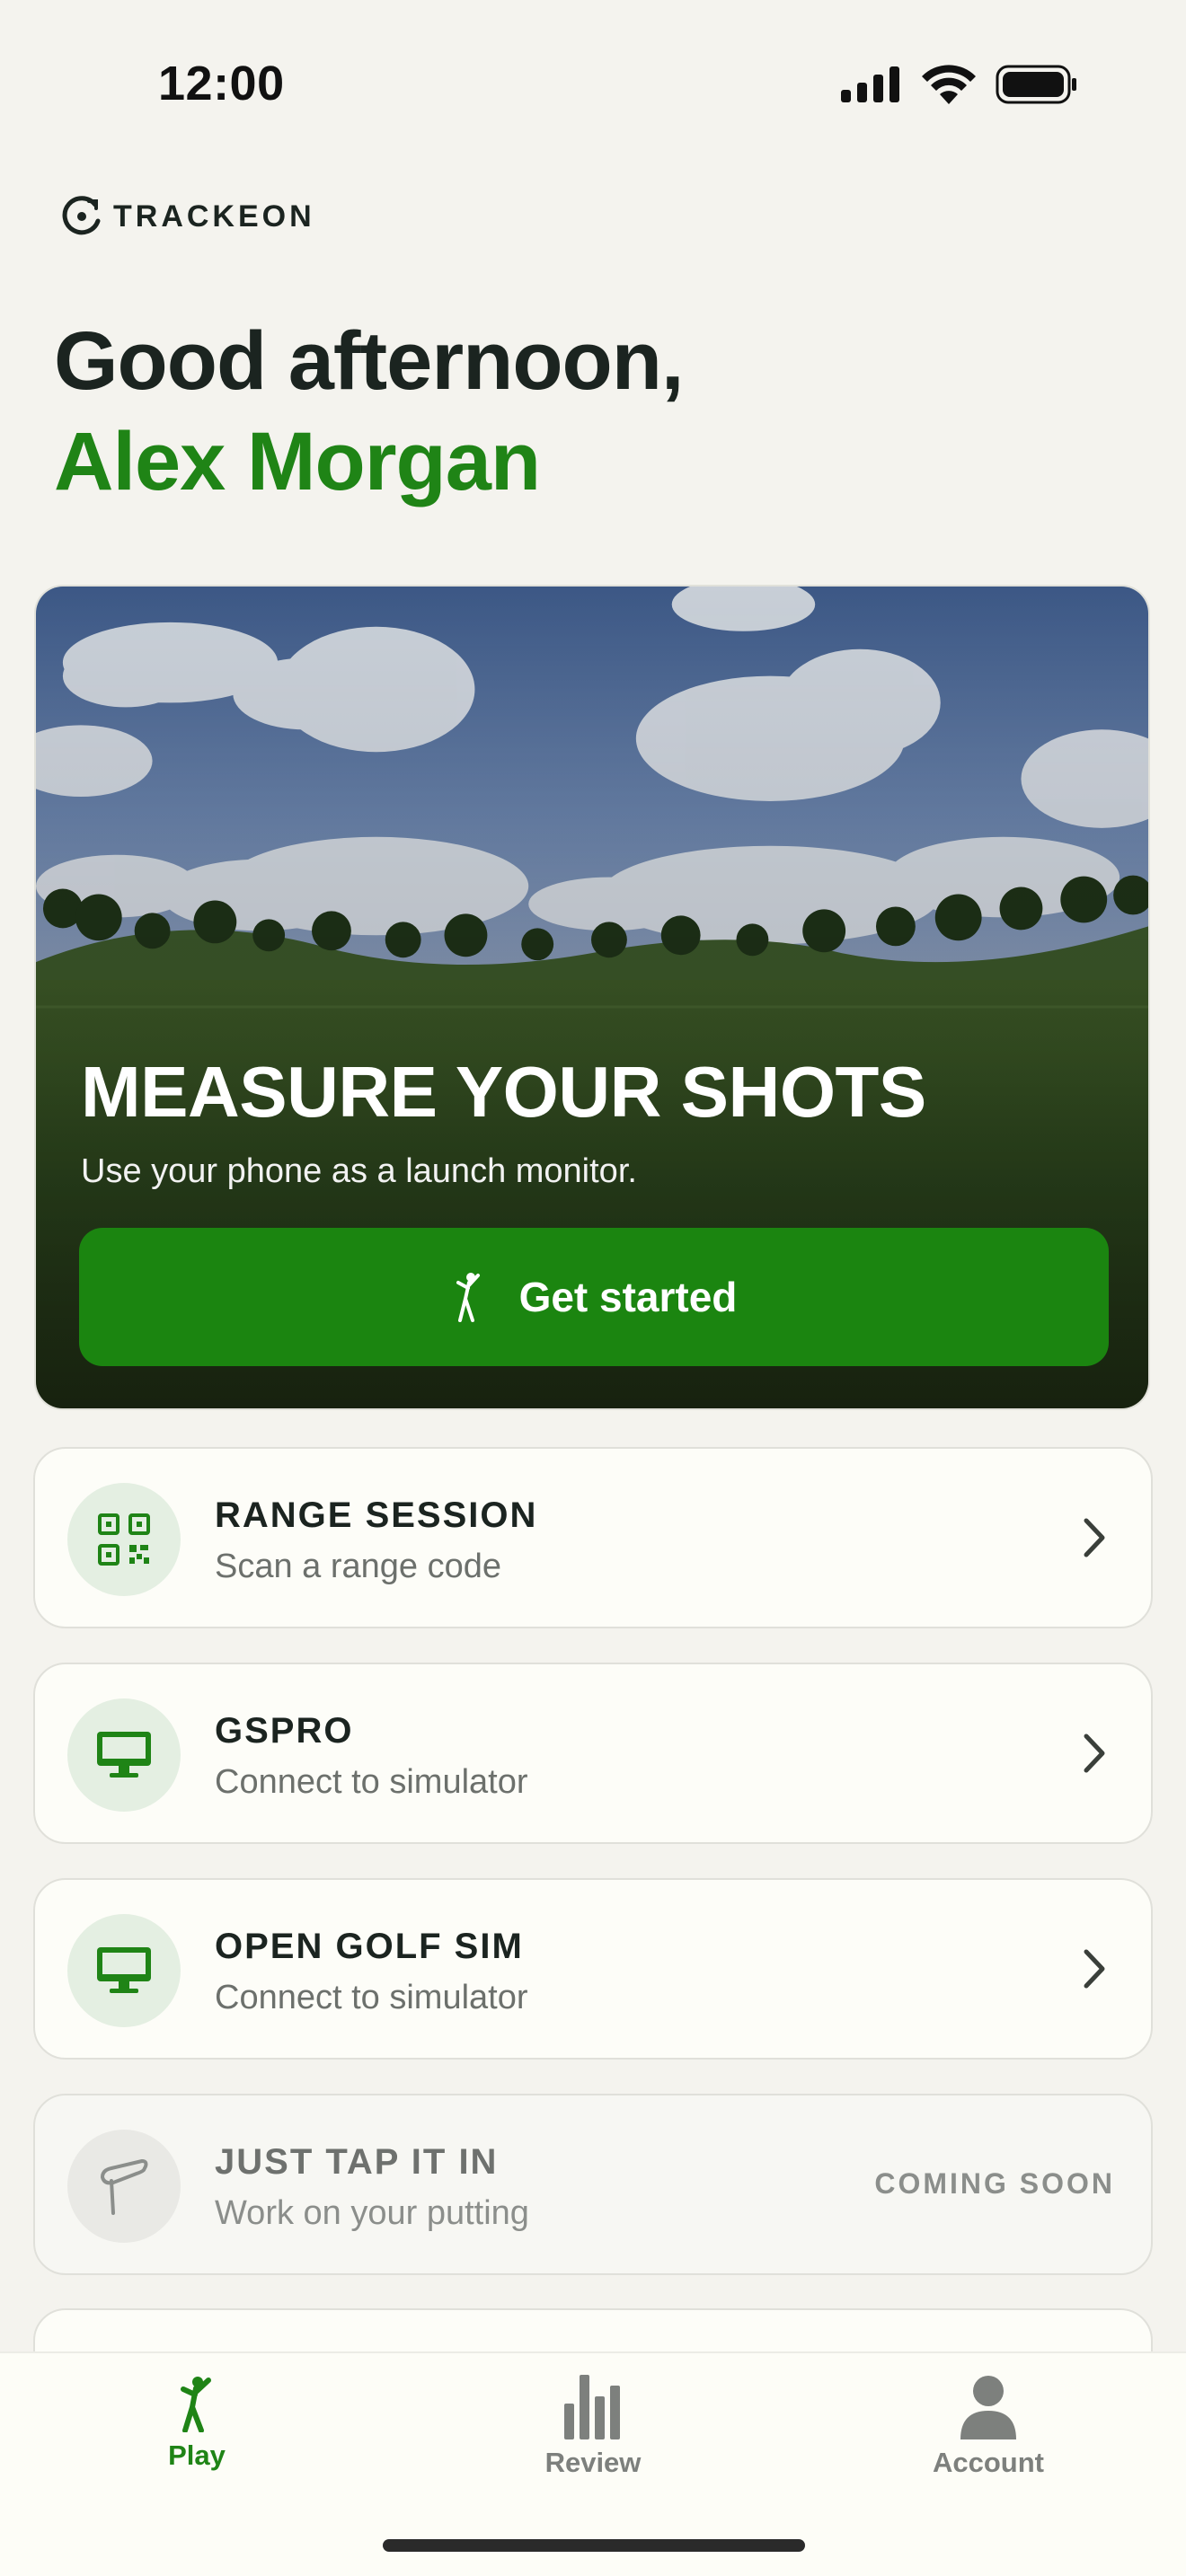  What do you see at coordinates (284, 1731) in the screenshot?
I see `gspro-title: GSPRO` at bounding box center [284, 1731].